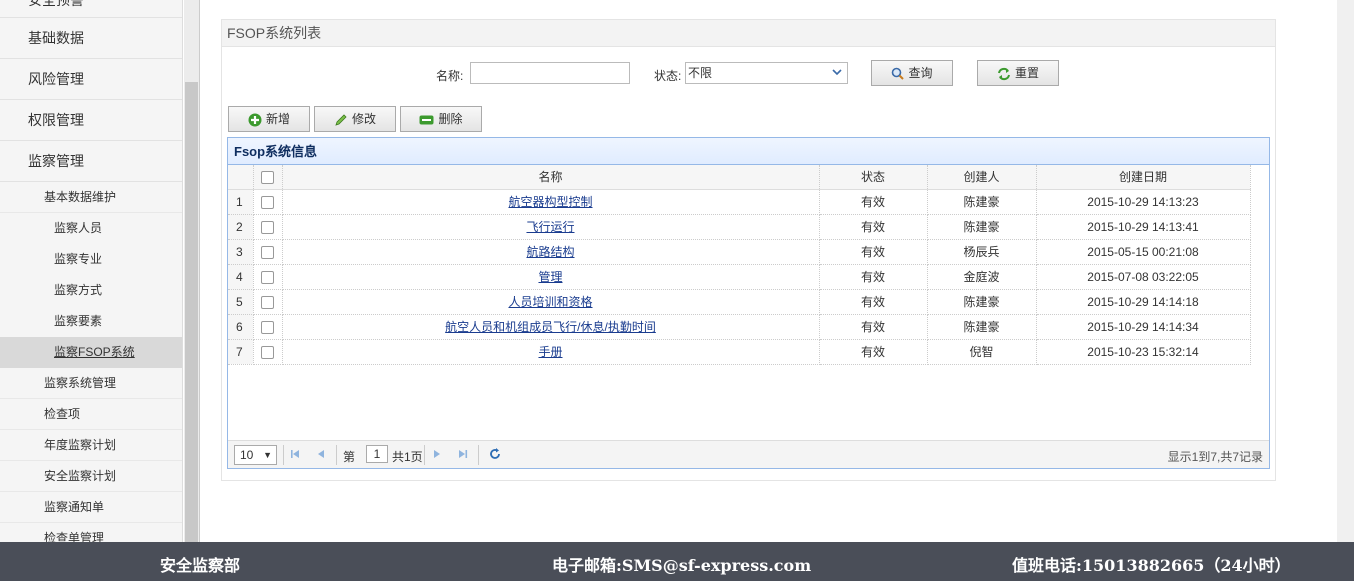  I want to click on sidebar-subitem: 监察要素, so click(91, 321).